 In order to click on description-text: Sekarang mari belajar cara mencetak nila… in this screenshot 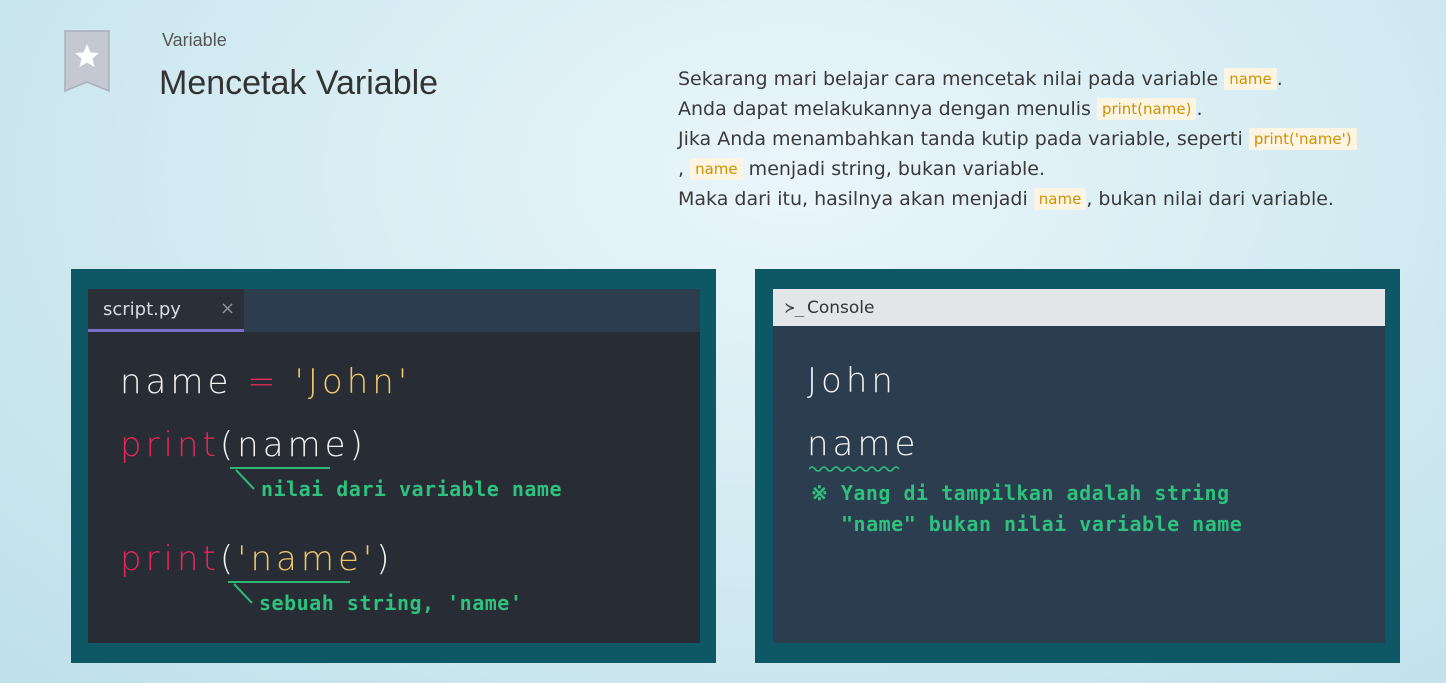, I will do `click(951, 79)`.